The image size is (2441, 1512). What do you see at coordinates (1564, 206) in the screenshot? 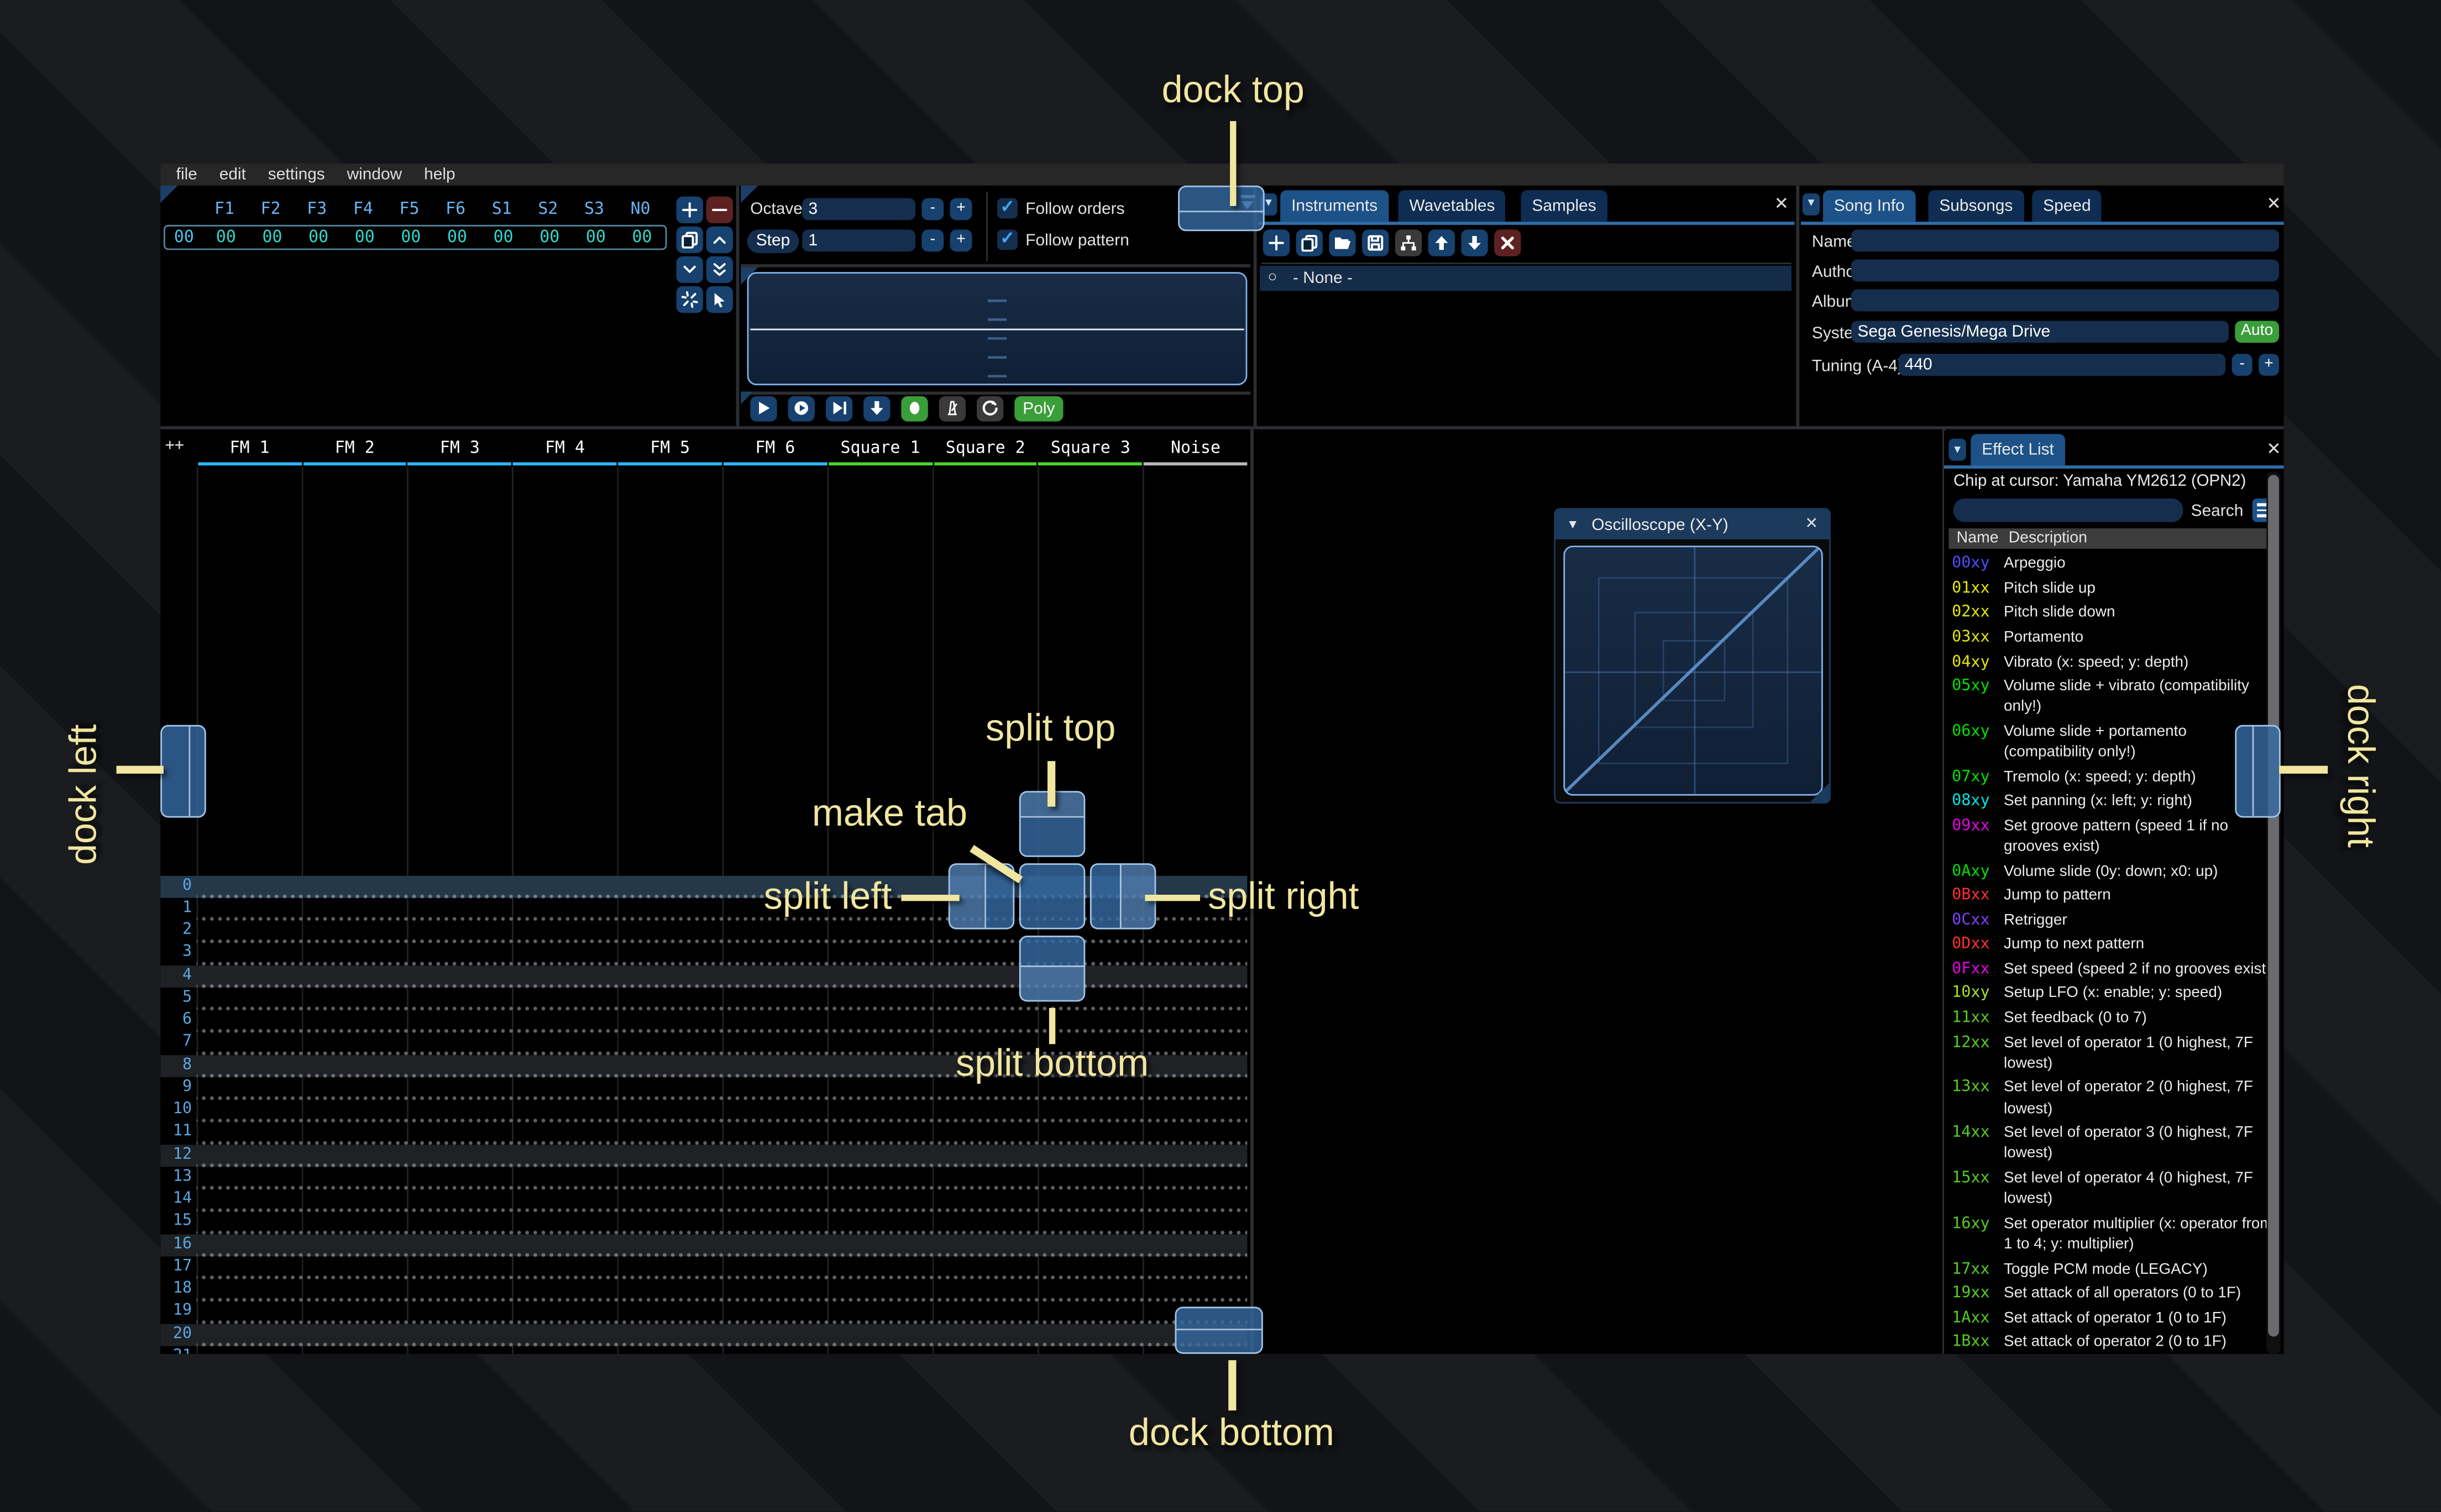
I see `tab-instruments-samples: Samples` at bounding box center [1564, 206].